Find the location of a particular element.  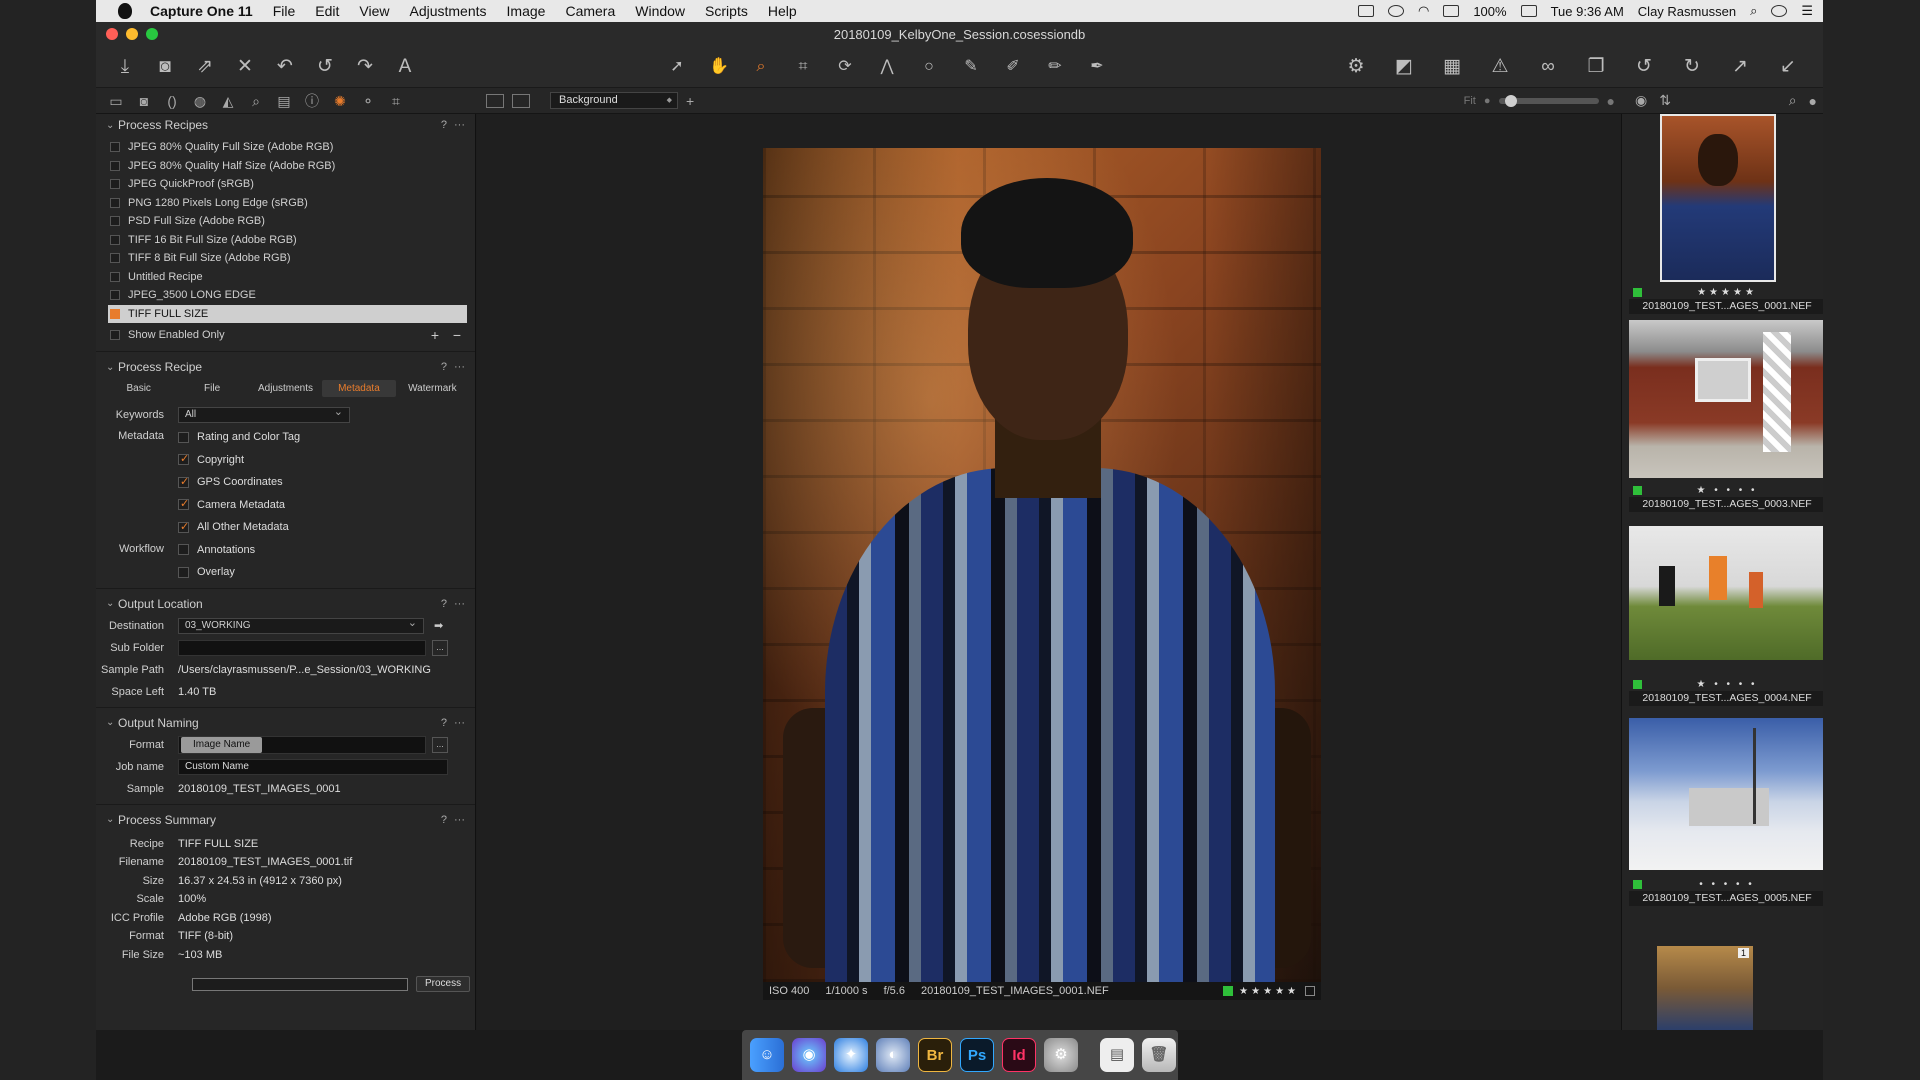

battery-icon is located at coordinates (1528, 11).